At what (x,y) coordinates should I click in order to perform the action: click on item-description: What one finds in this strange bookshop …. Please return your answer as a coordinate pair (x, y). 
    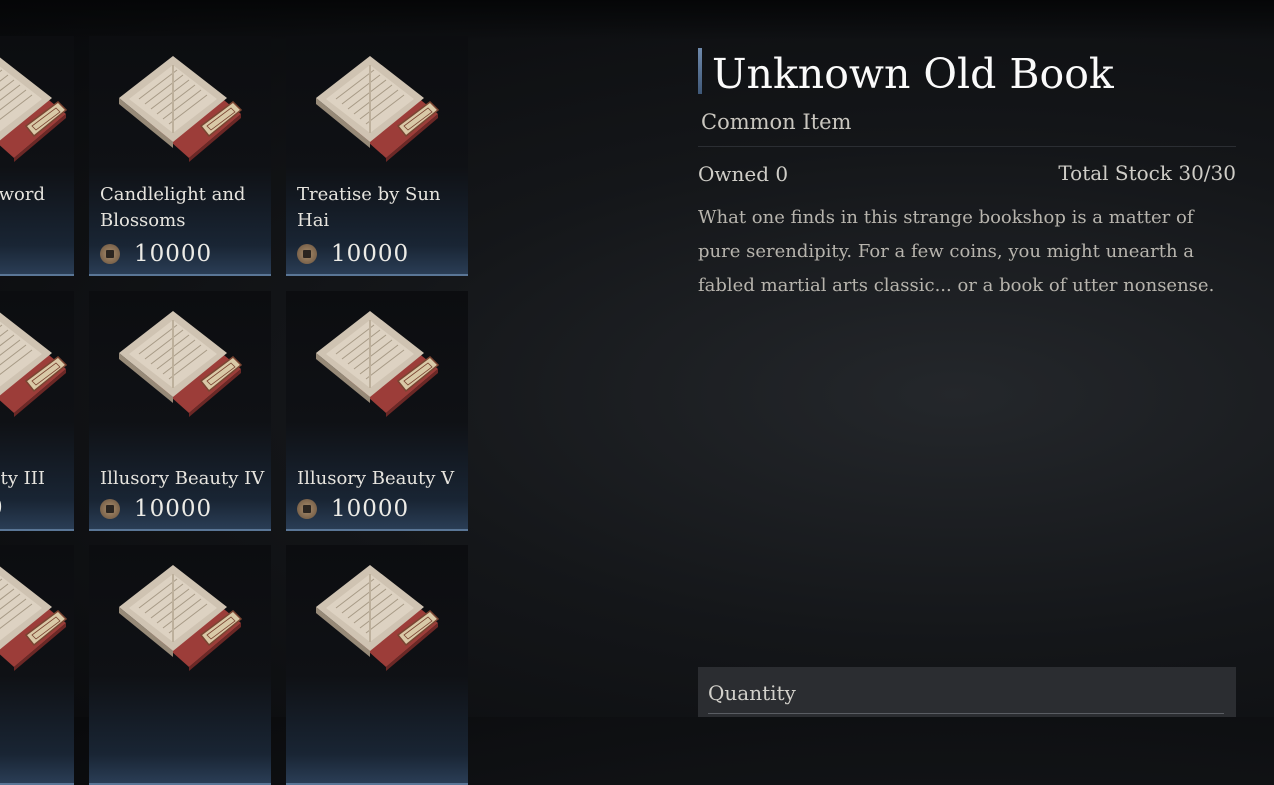
    Looking at the image, I should click on (956, 251).